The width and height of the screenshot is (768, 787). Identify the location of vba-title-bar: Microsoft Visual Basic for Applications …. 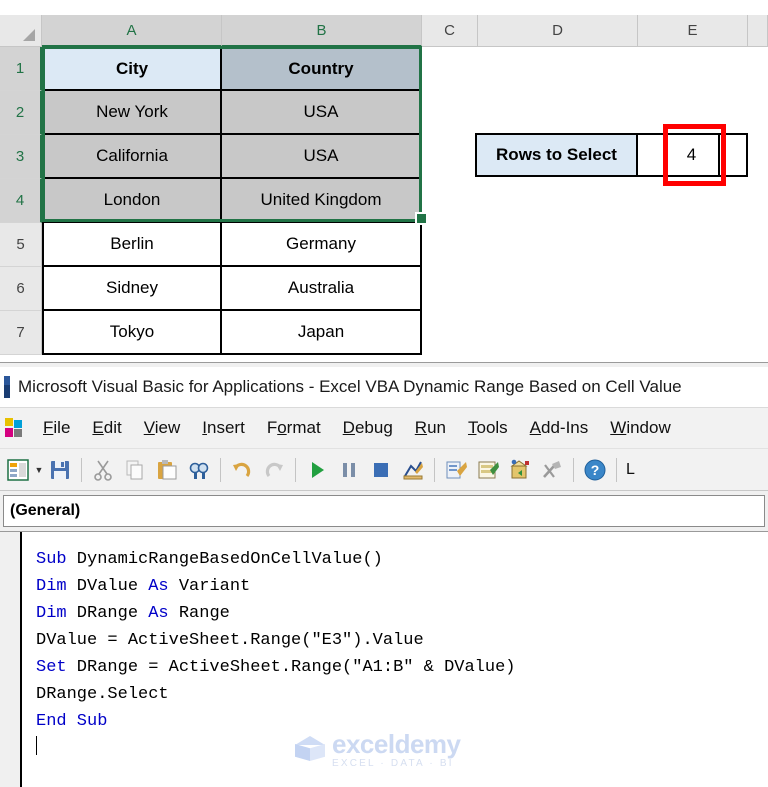
(384, 387).